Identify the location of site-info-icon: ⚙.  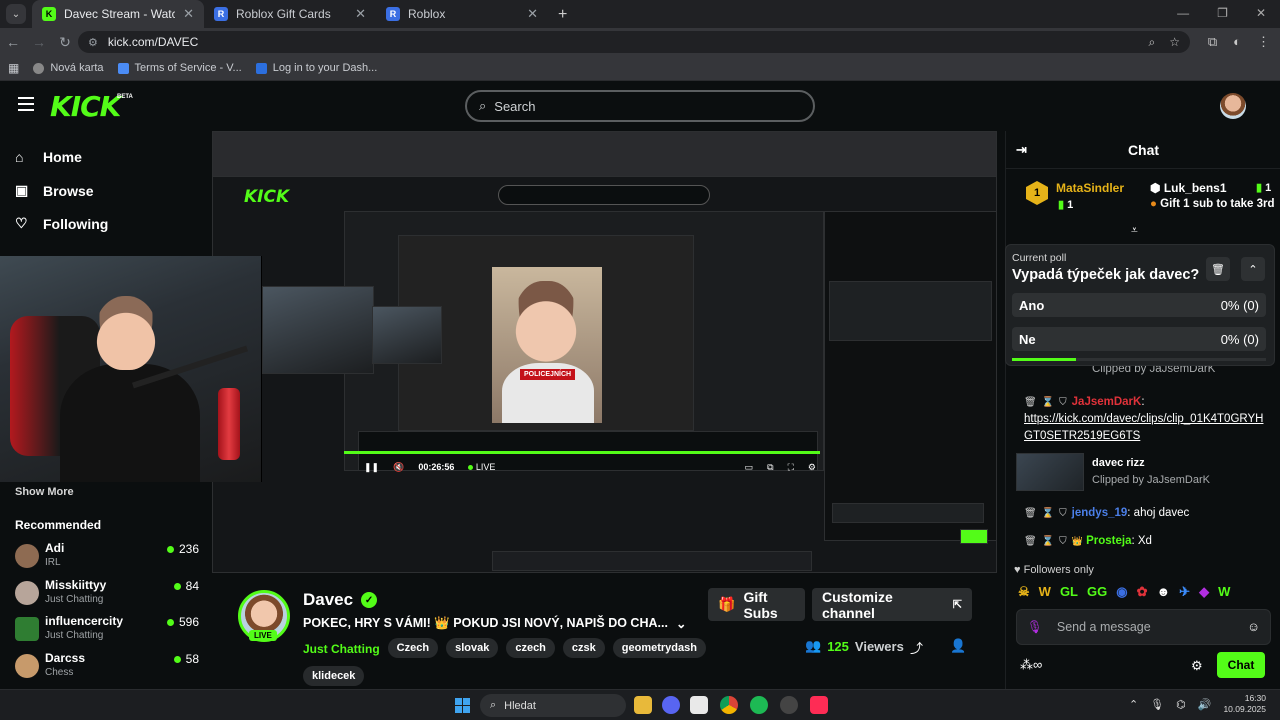
(93, 42).